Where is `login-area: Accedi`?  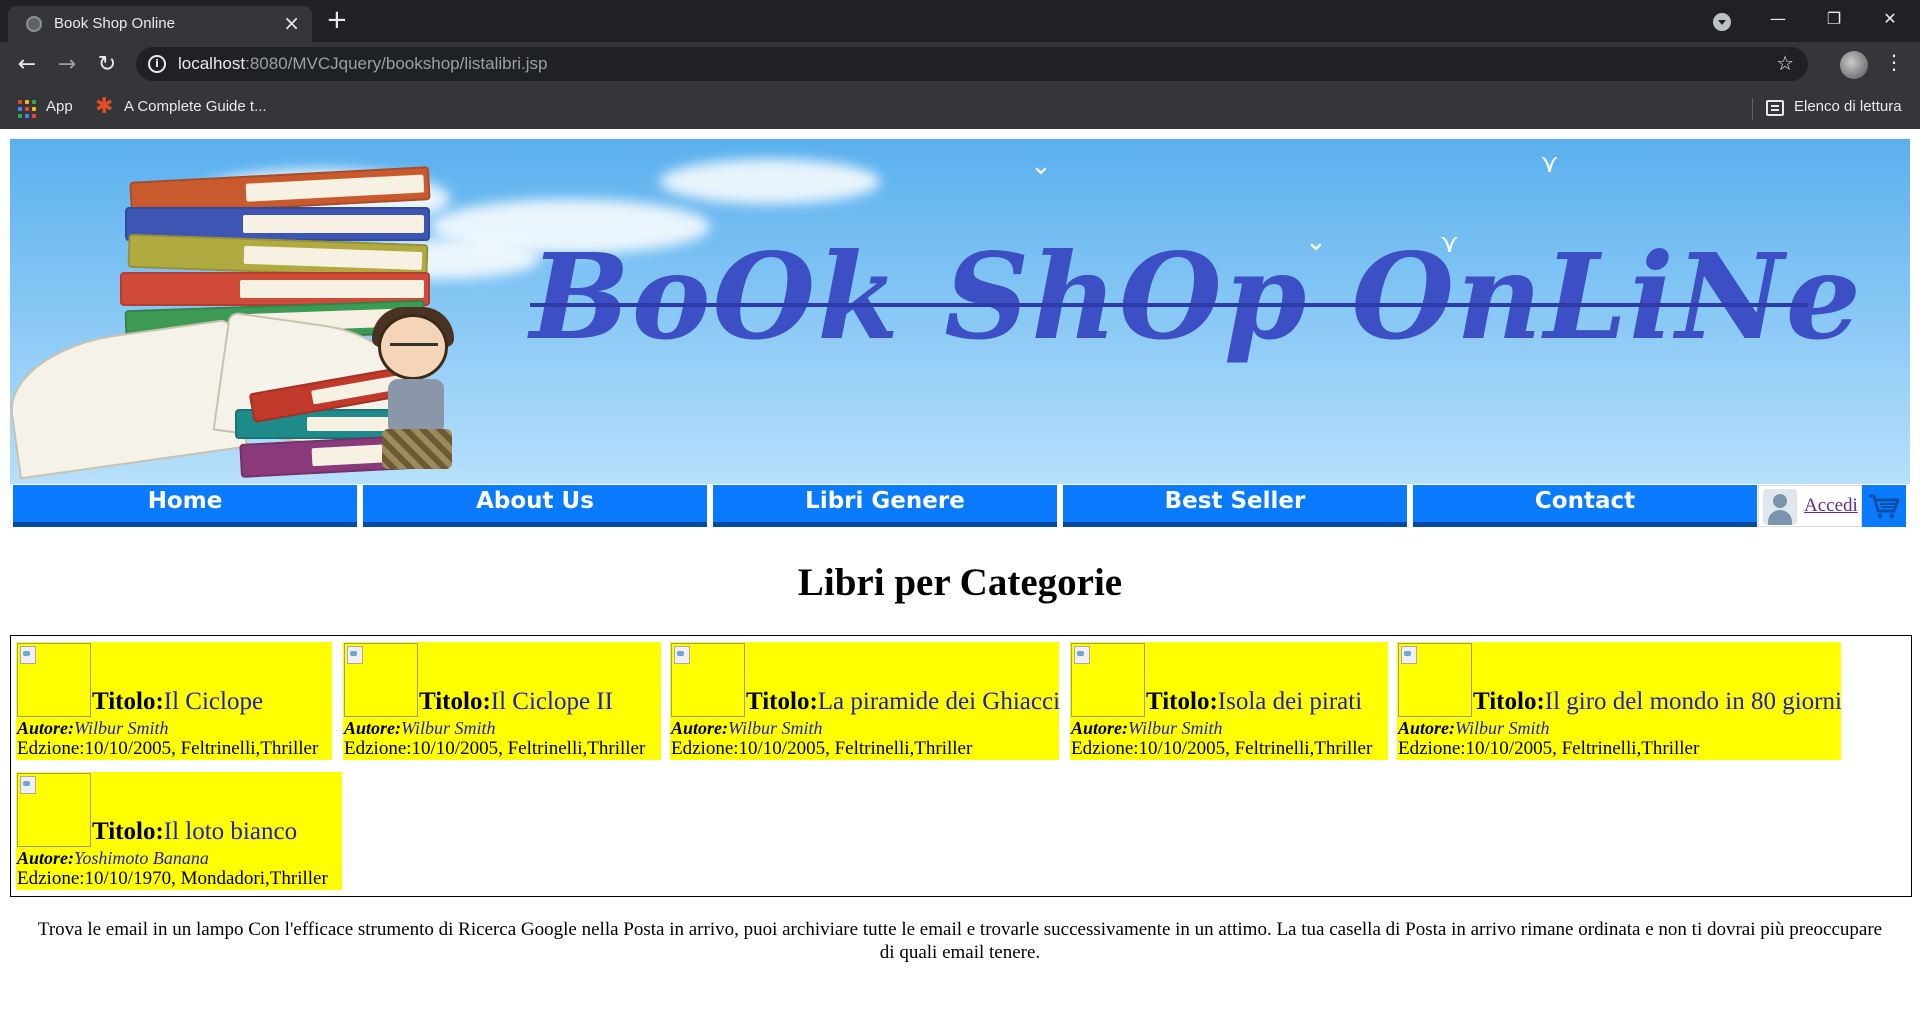 login-area: Accedi is located at coordinates (1810, 506).